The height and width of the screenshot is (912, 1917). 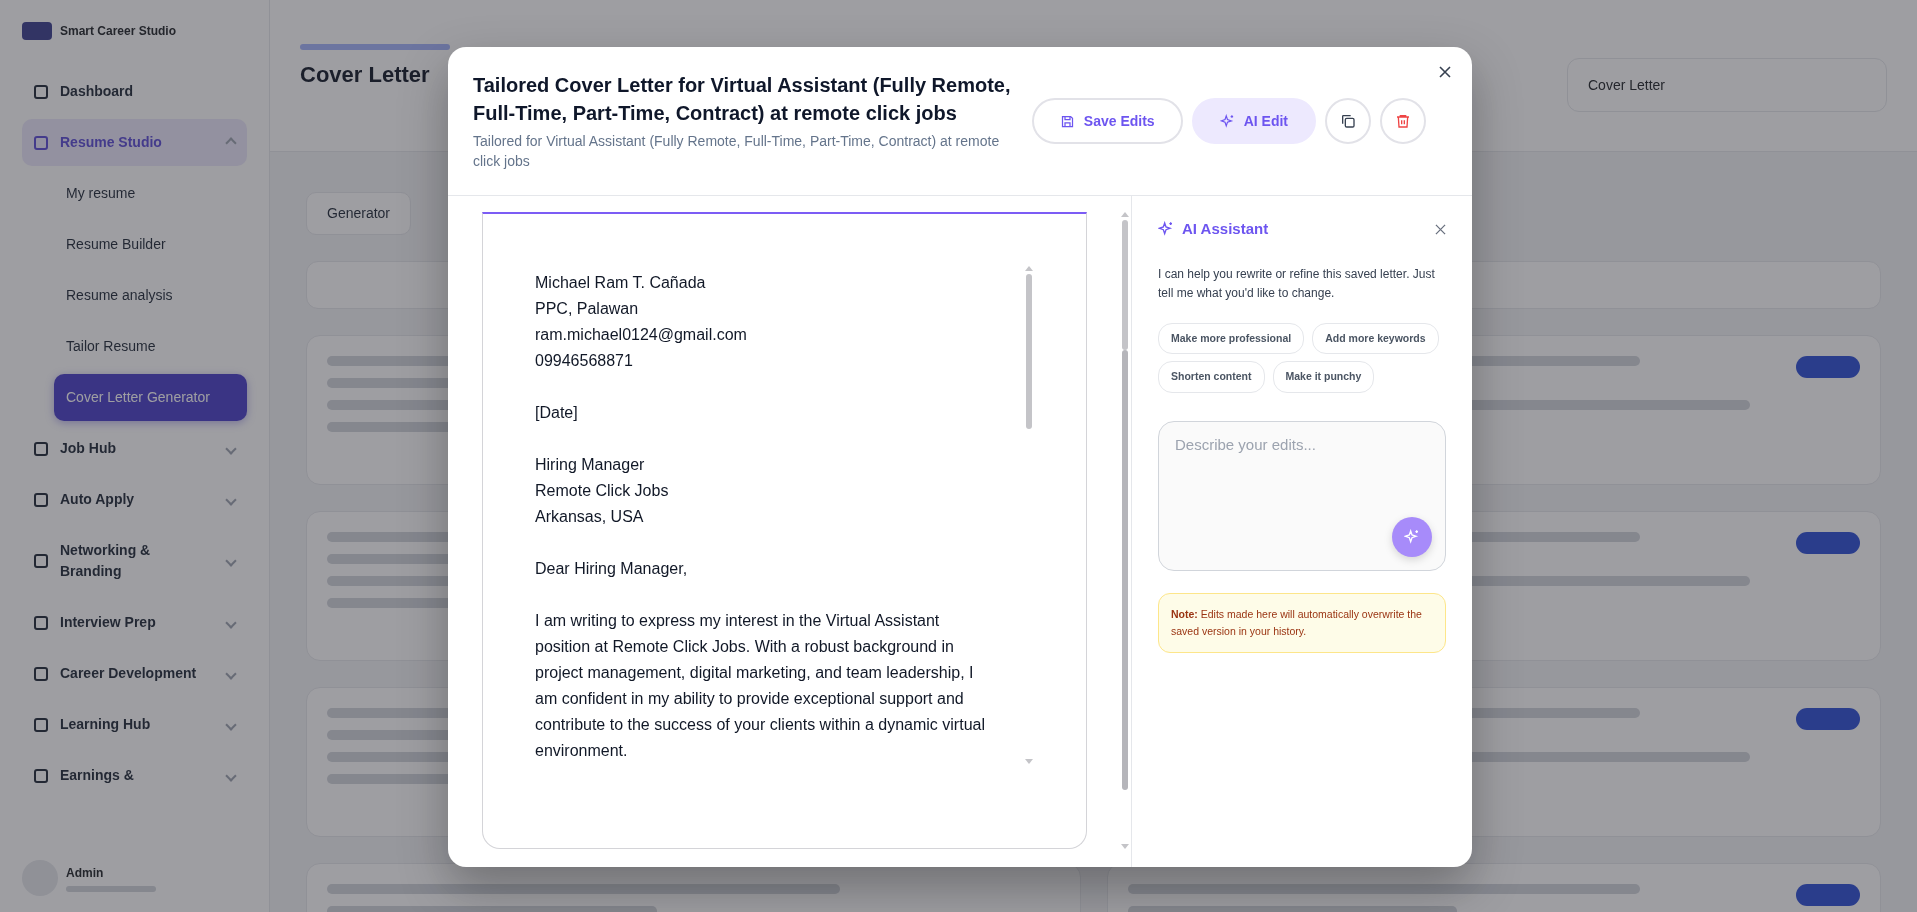 What do you see at coordinates (85, 873) in the screenshot?
I see `user-name: Admin` at bounding box center [85, 873].